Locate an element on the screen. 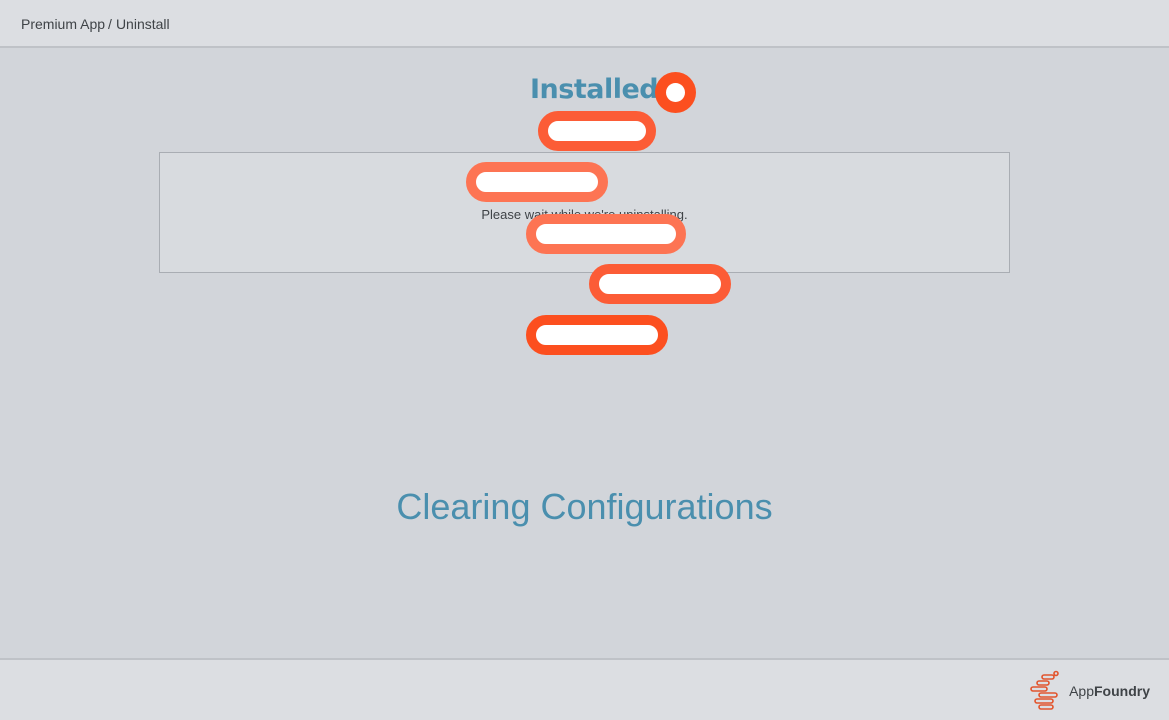 The height and width of the screenshot is (720, 1169). top-bar: Premium App / Uninstall is located at coordinates (584, 24).